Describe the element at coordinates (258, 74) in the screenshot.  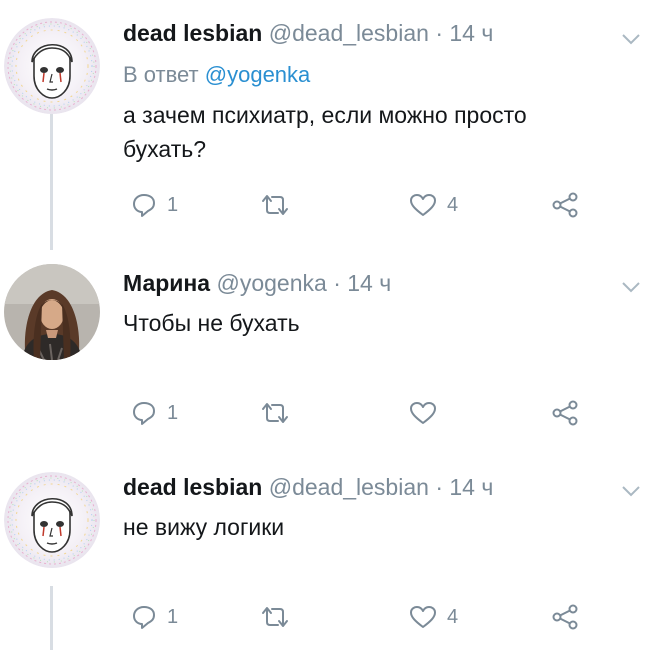
I see `reply-handle-link: @yogenka` at that location.